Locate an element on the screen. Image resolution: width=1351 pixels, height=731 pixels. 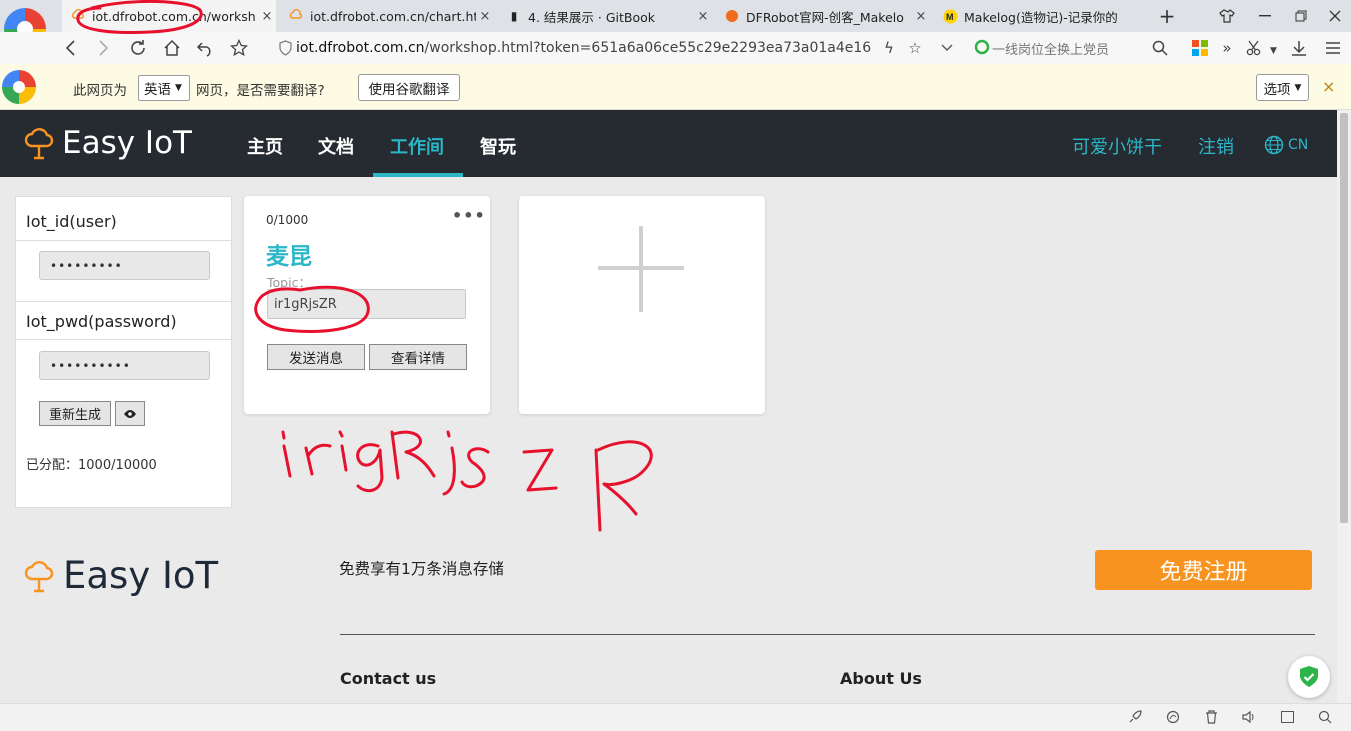
footer-logo-text: Easy IoT is located at coordinates (141, 575).